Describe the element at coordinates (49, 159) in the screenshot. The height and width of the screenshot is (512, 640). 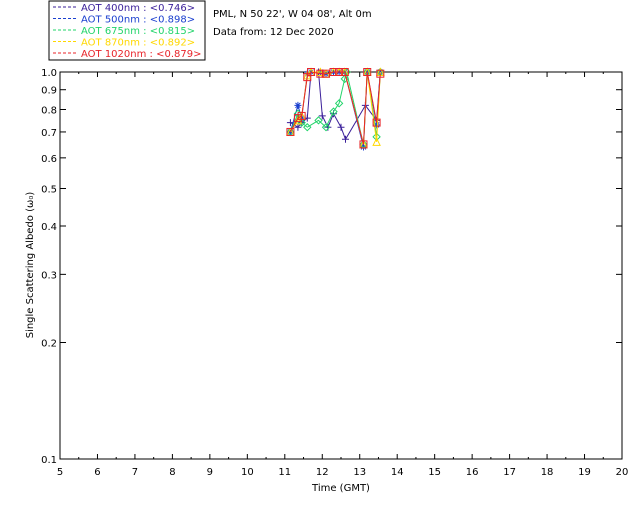
I see `y-tick-label: 0.6` at that location.